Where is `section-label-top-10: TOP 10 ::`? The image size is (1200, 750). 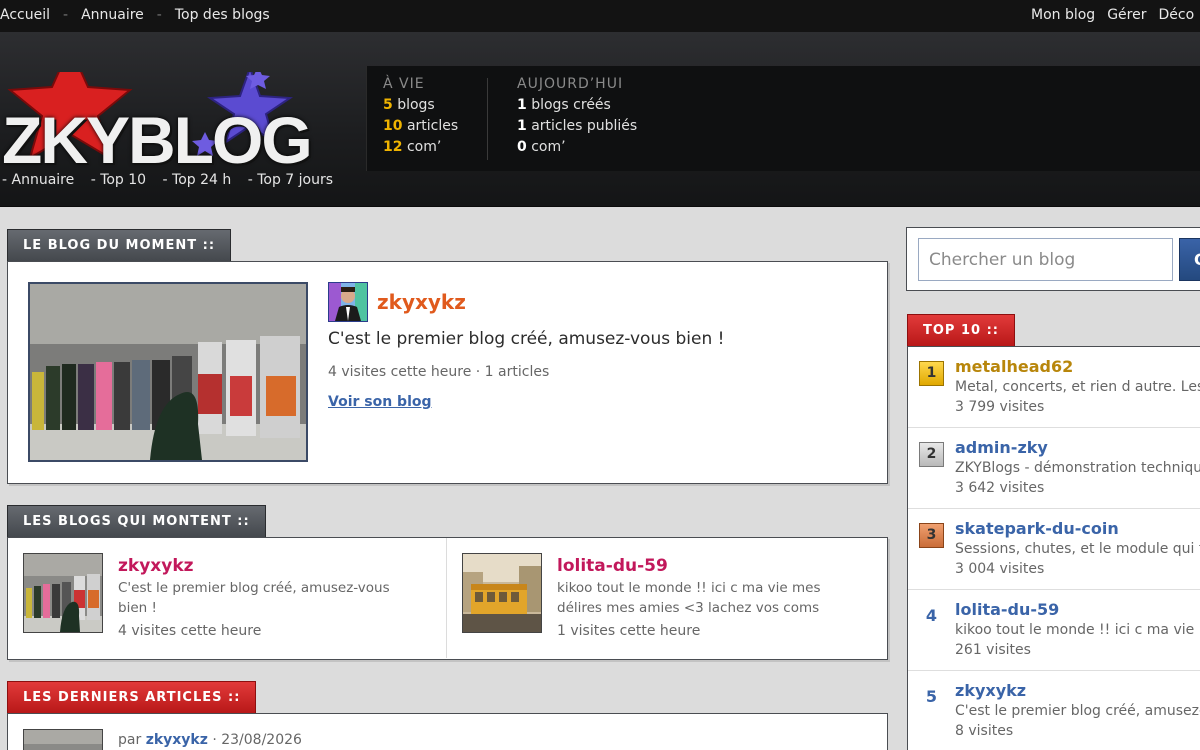
section-label-top-10: TOP 10 :: is located at coordinates (961, 330).